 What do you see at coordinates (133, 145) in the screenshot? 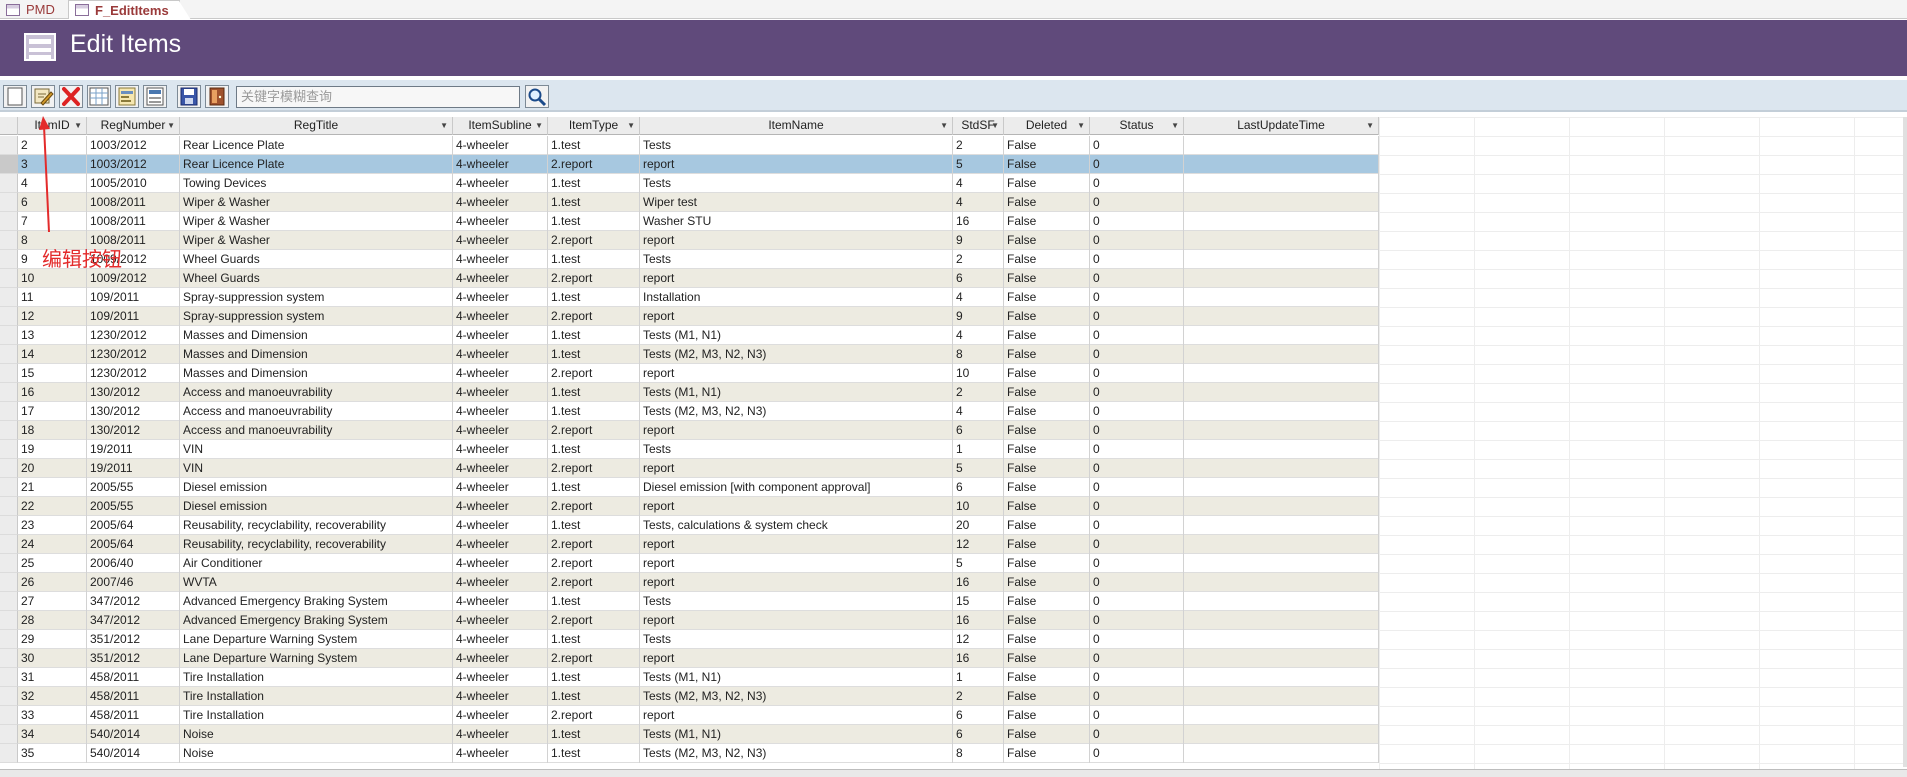
I see `cell-regnumber: 1003/2012` at bounding box center [133, 145].